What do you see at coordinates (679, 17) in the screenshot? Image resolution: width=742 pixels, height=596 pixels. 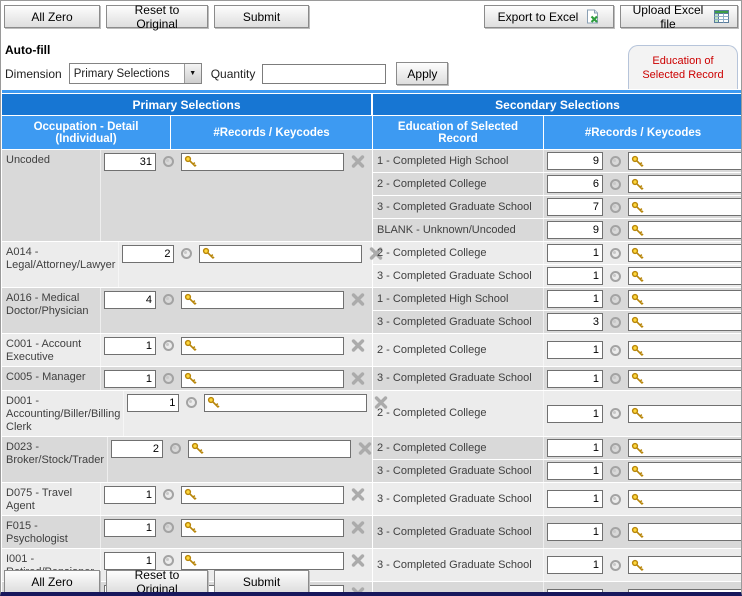 I see `upload-excel-file-button: Upload Excel file` at bounding box center [679, 17].